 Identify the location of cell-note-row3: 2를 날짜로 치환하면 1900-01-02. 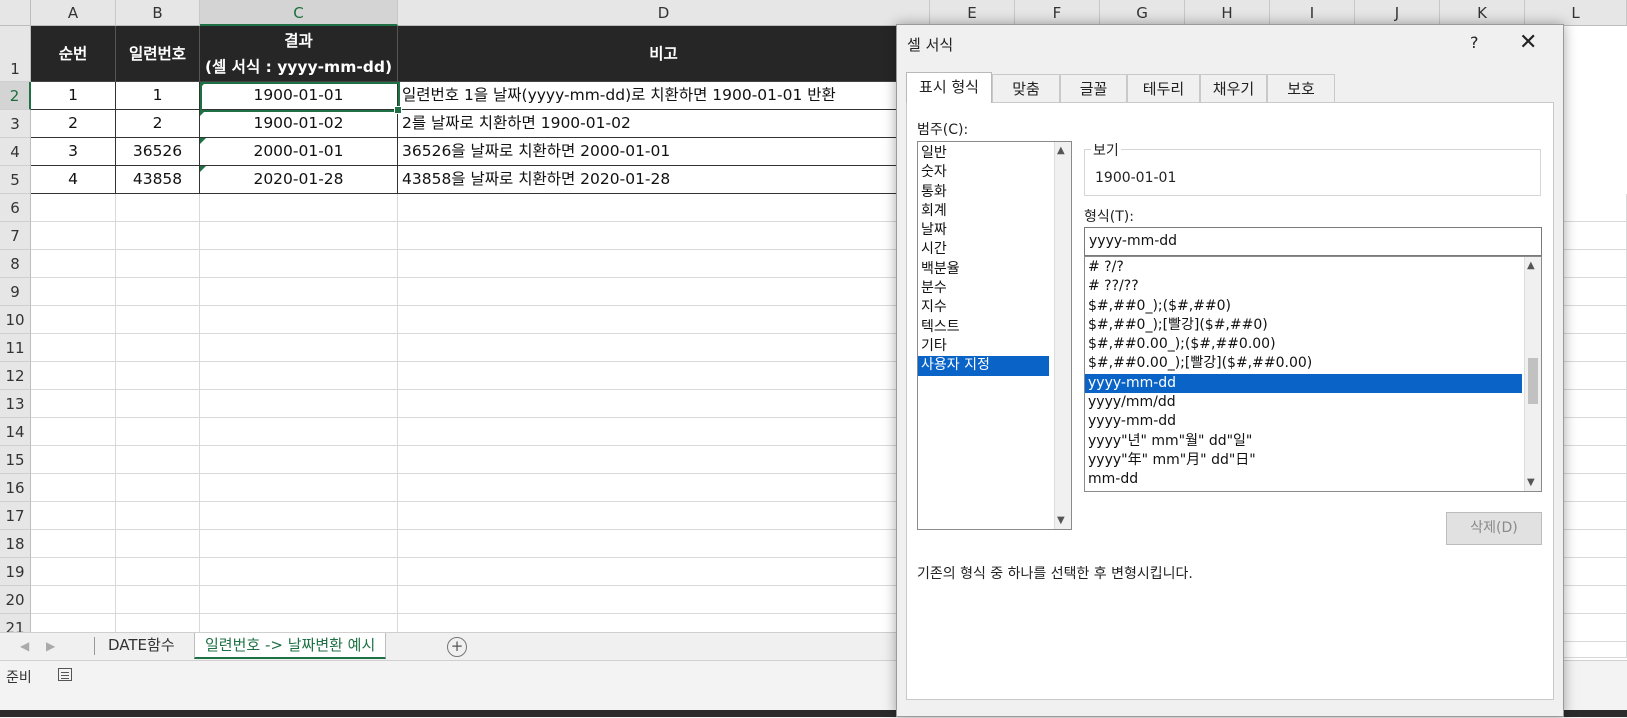
(664, 124).